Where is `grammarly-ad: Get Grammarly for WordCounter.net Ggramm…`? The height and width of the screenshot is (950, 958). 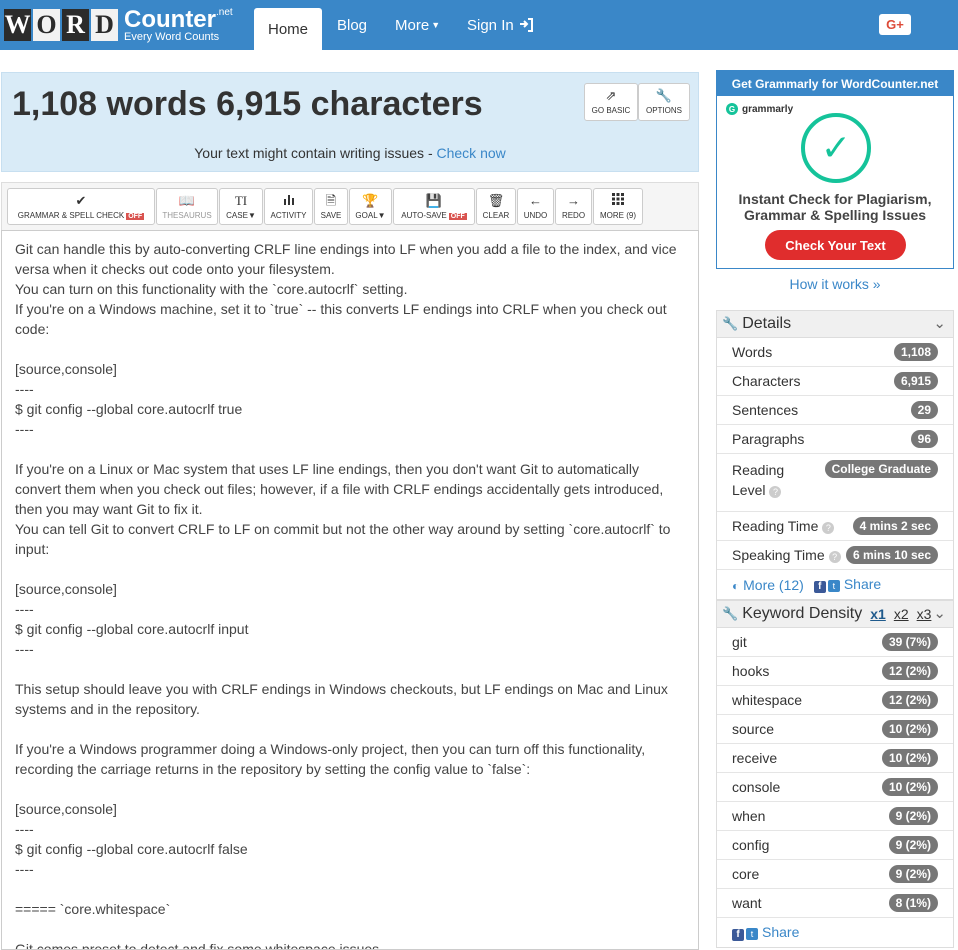
grammarly-ad: Get Grammarly for WordCounter.net Ggramm… is located at coordinates (835, 169).